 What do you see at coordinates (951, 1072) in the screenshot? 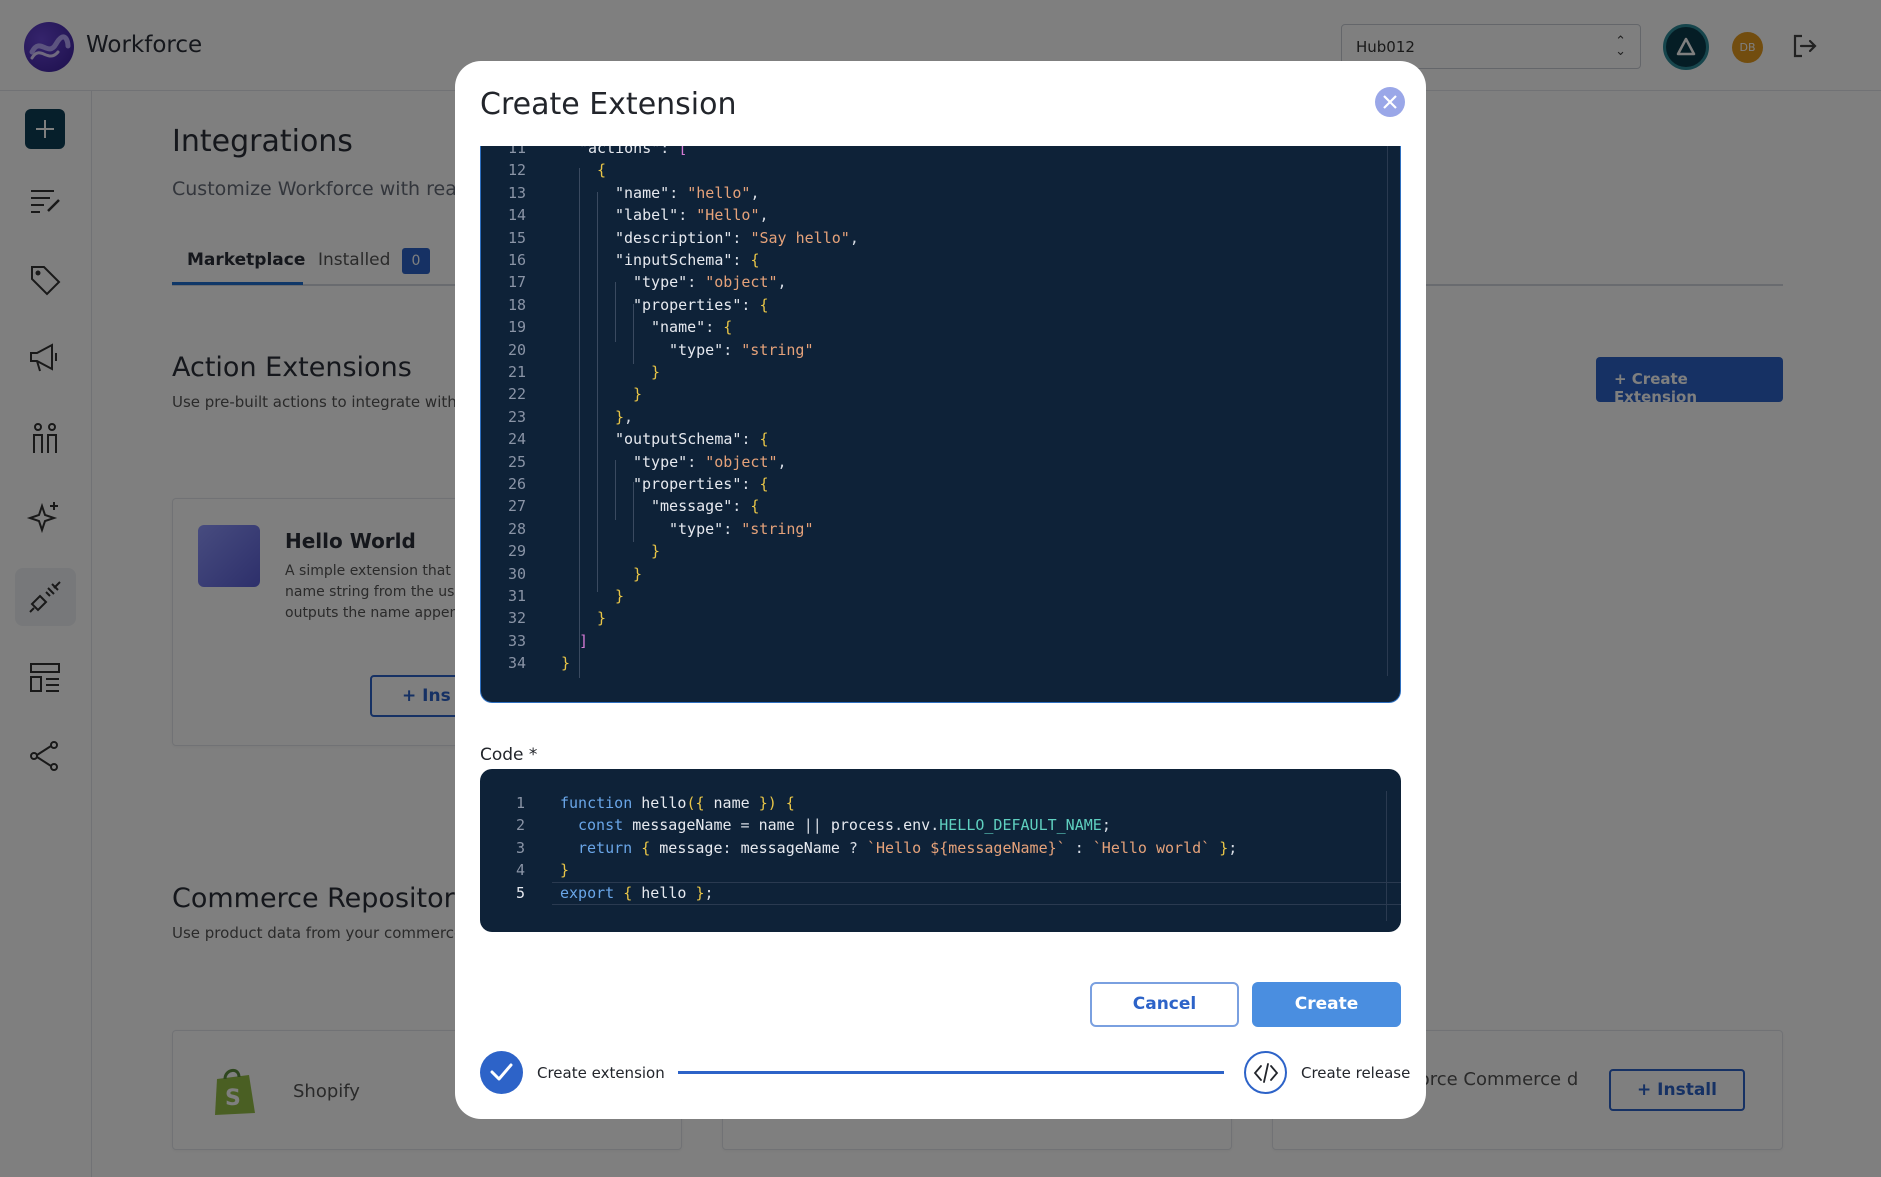
I see `stepper-connector` at bounding box center [951, 1072].